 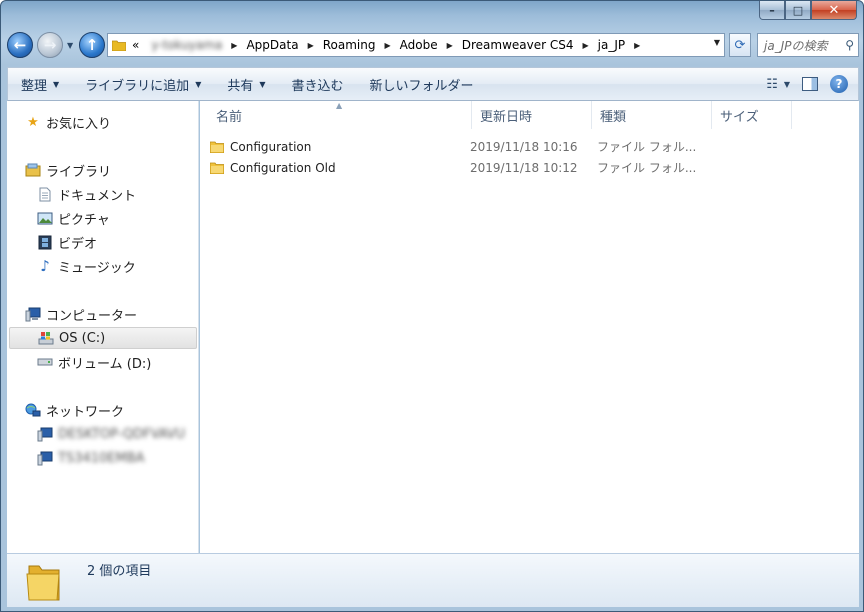 What do you see at coordinates (652, 115) in the screenshot?
I see `column-header-type: 種類` at bounding box center [652, 115].